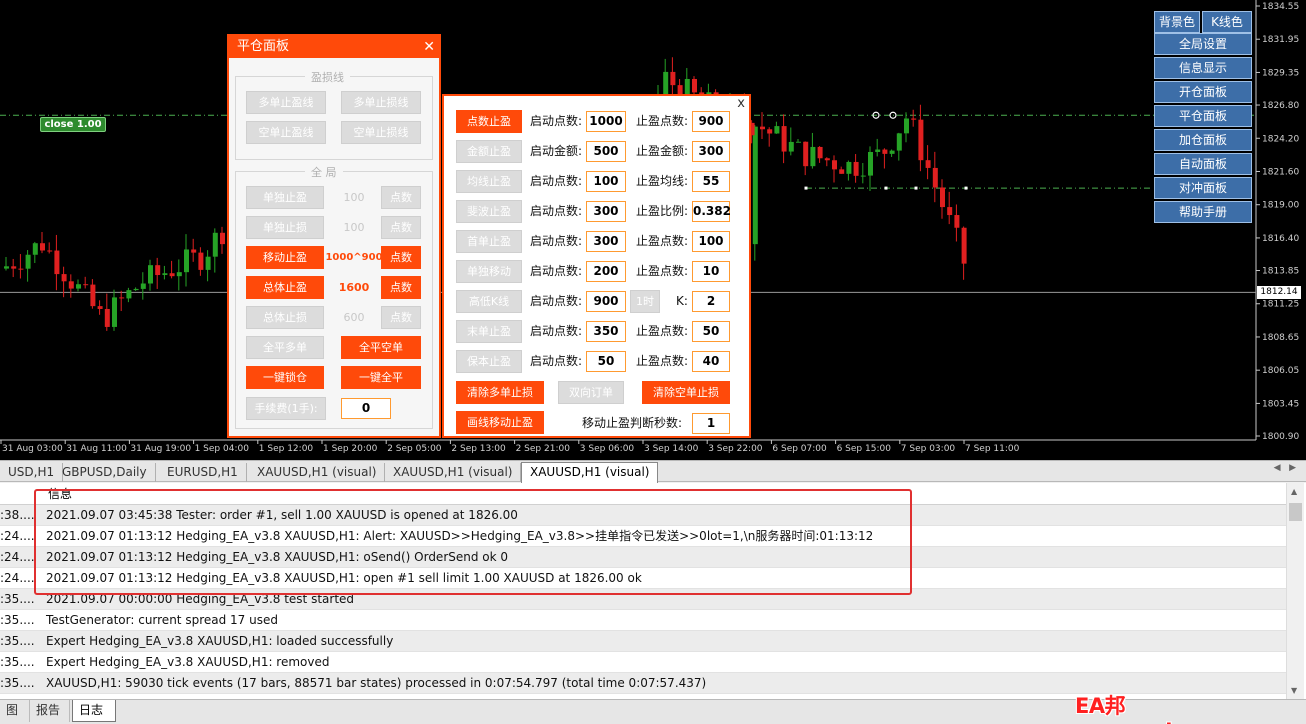 The image size is (1306, 724). What do you see at coordinates (285, 257) in the screenshot?
I see `trailing-tp-button: 移动止盈` at bounding box center [285, 257].